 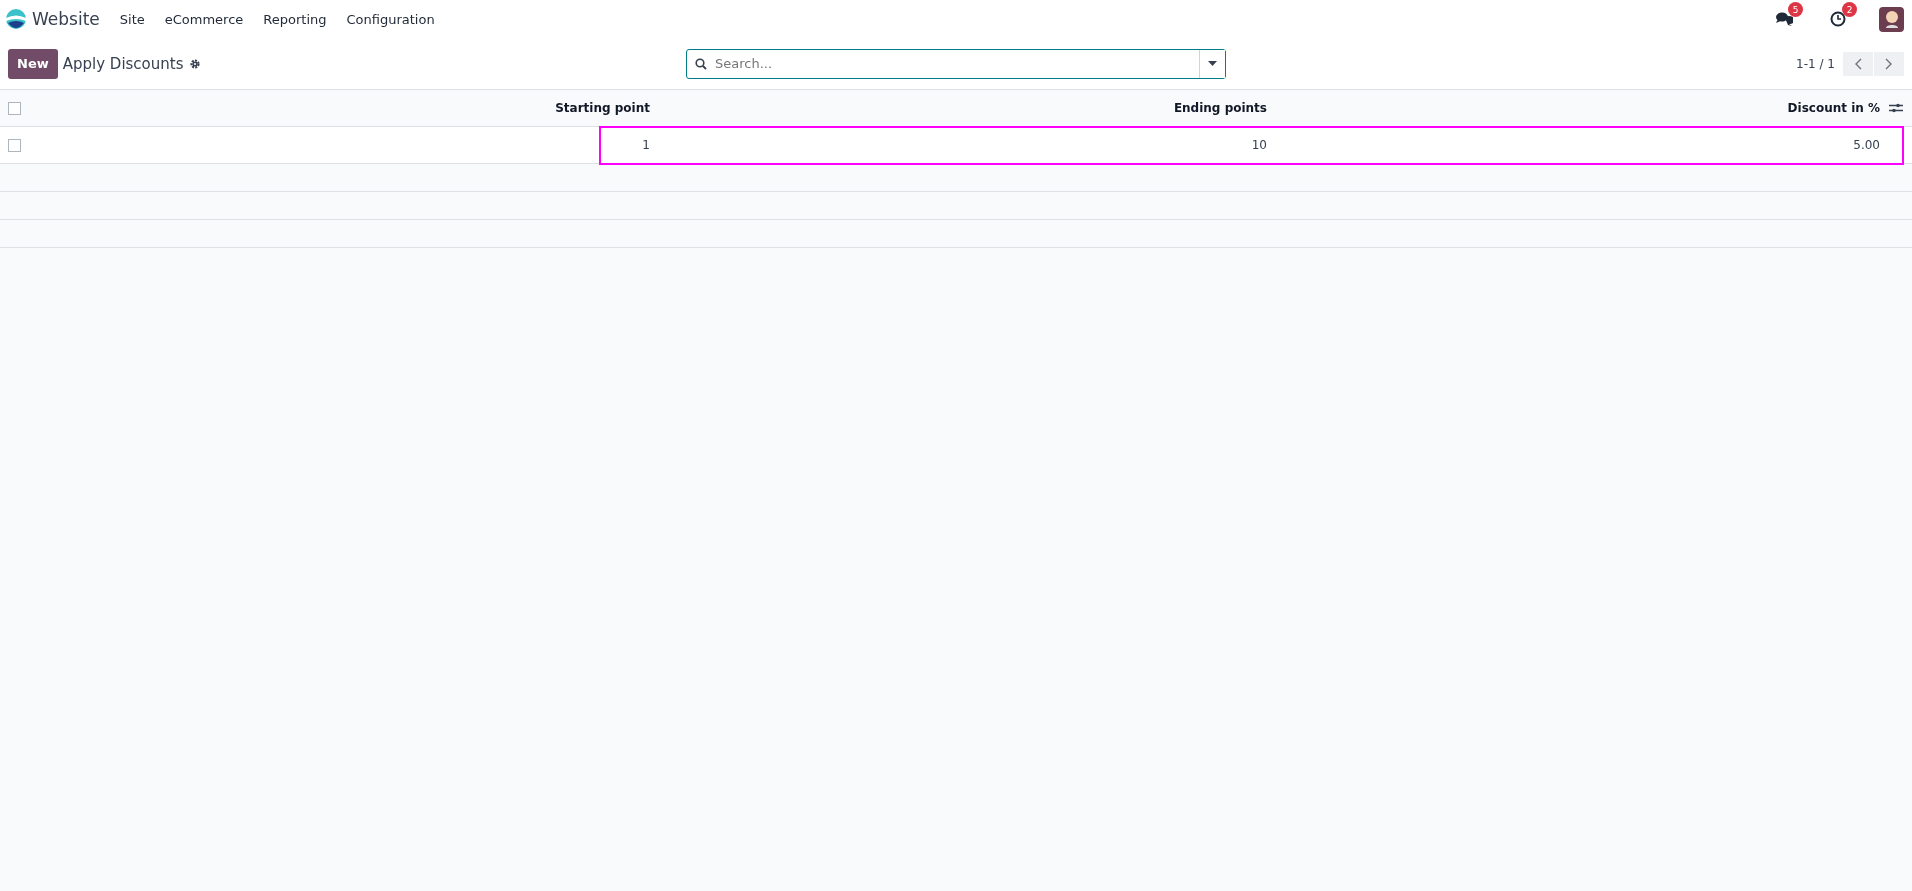 What do you see at coordinates (33, 63) in the screenshot?
I see `new-button: New` at bounding box center [33, 63].